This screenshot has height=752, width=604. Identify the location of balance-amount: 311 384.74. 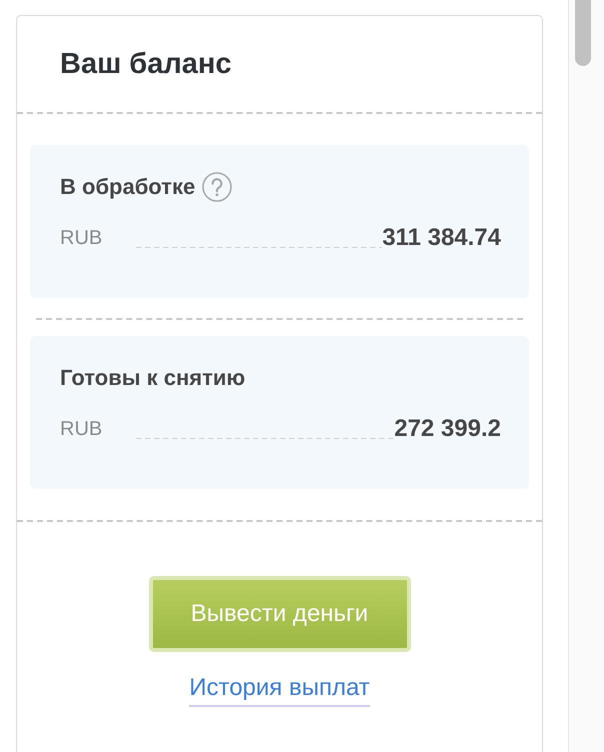
(441, 238).